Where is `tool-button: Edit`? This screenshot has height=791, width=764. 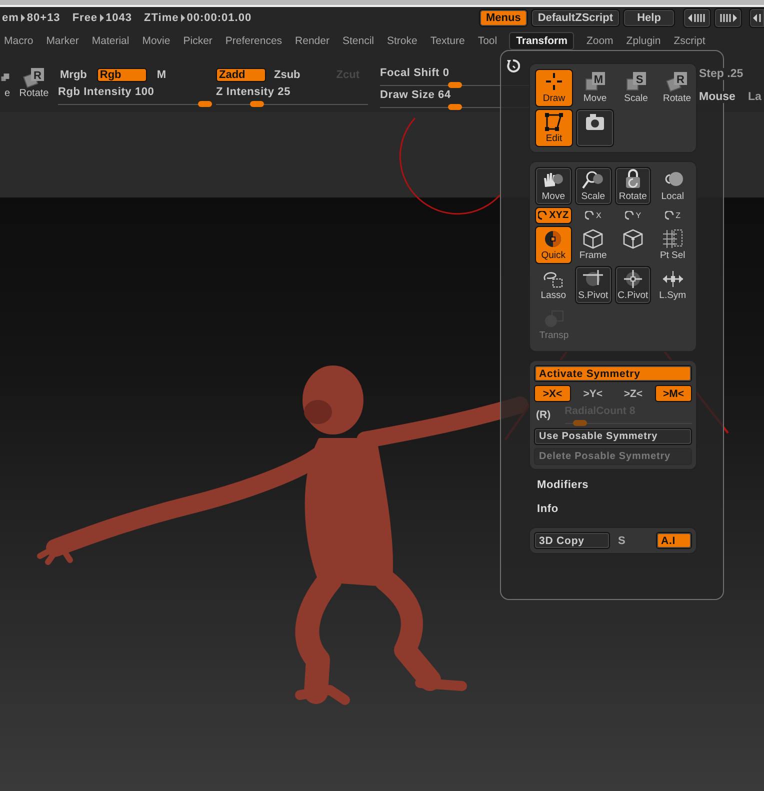
tool-button: Edit is located at coordinates (554, 128).